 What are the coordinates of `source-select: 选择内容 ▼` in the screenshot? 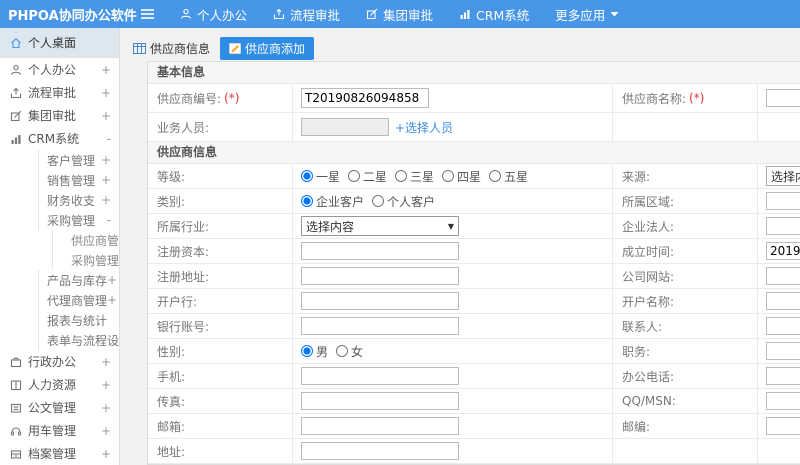 It's located at (783, 176).